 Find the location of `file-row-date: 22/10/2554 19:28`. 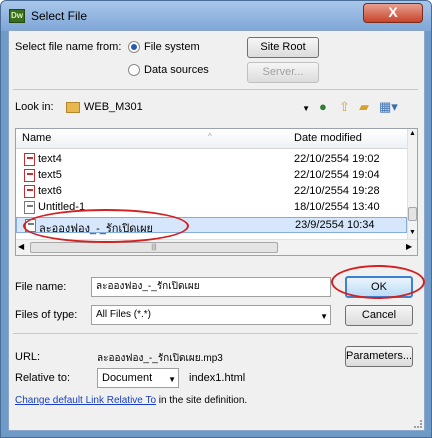

file-row-date: 22/10/2554 19:28 is located at coordinates (337, 191).